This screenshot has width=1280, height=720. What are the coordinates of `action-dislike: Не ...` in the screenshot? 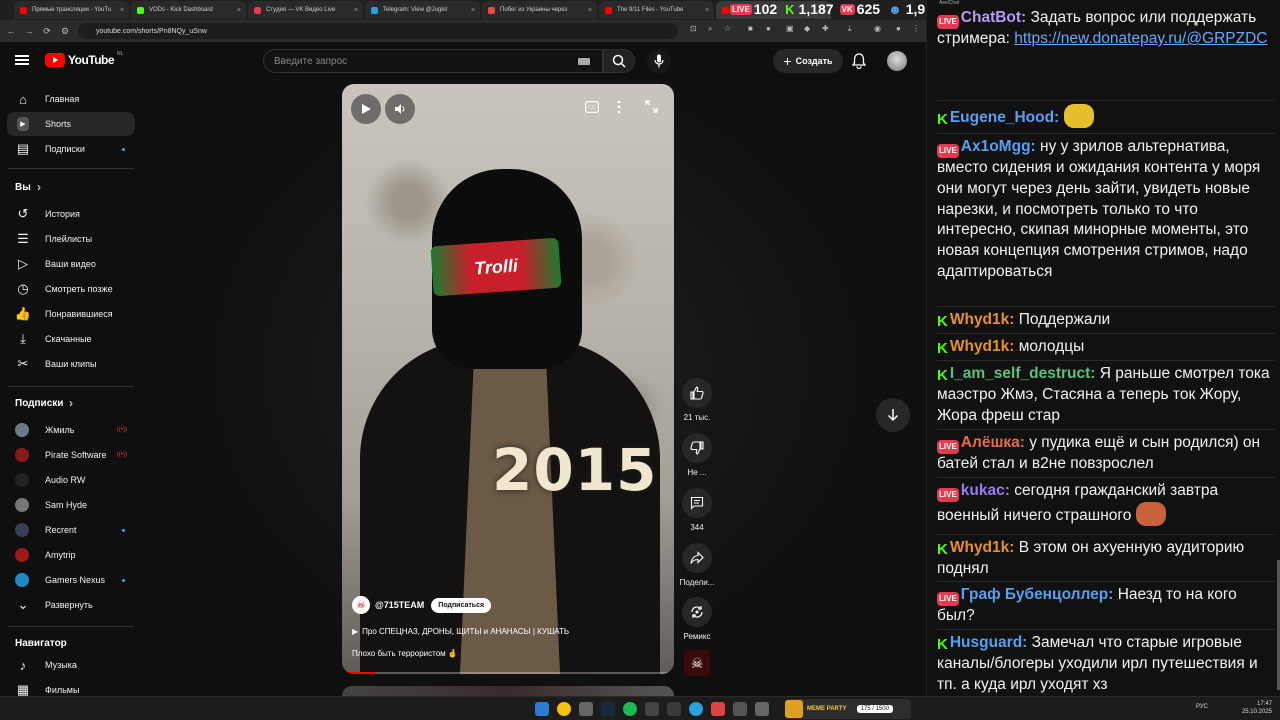 It's located at (697, 455).